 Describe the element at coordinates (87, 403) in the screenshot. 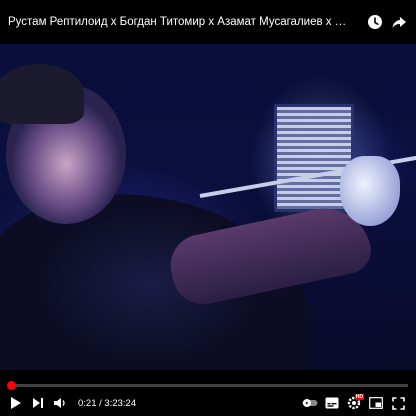

I see `current-time: 0:21` at that location.